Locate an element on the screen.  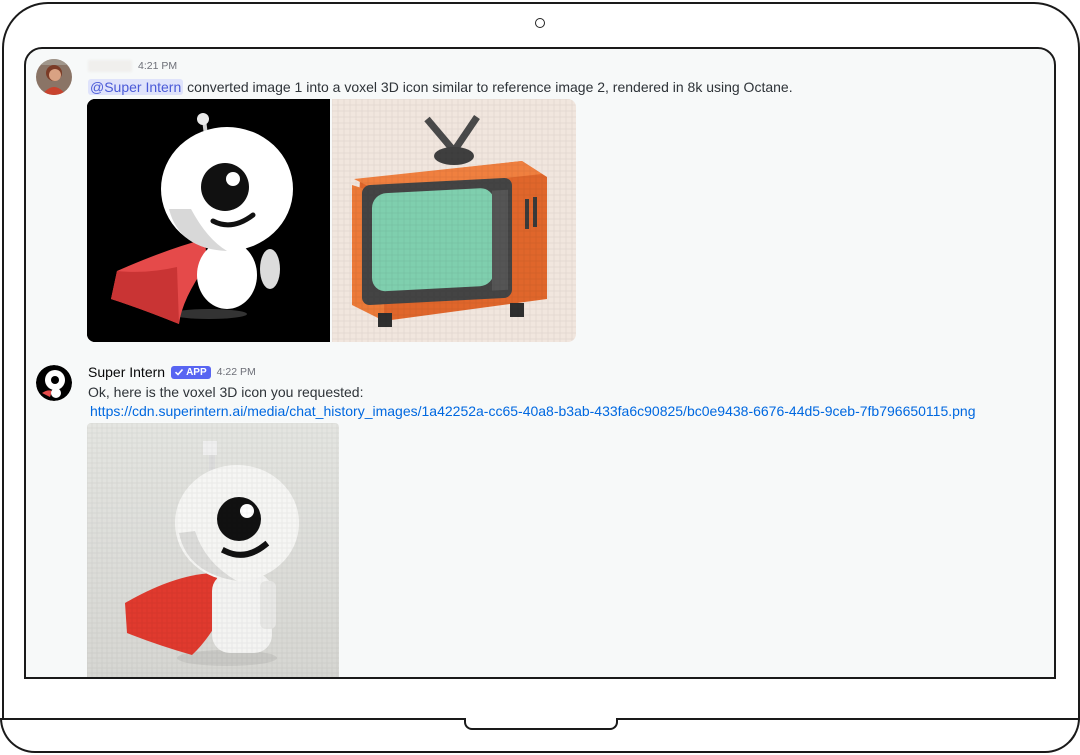
super-intern-avatar is located at coordinates (54, 383).